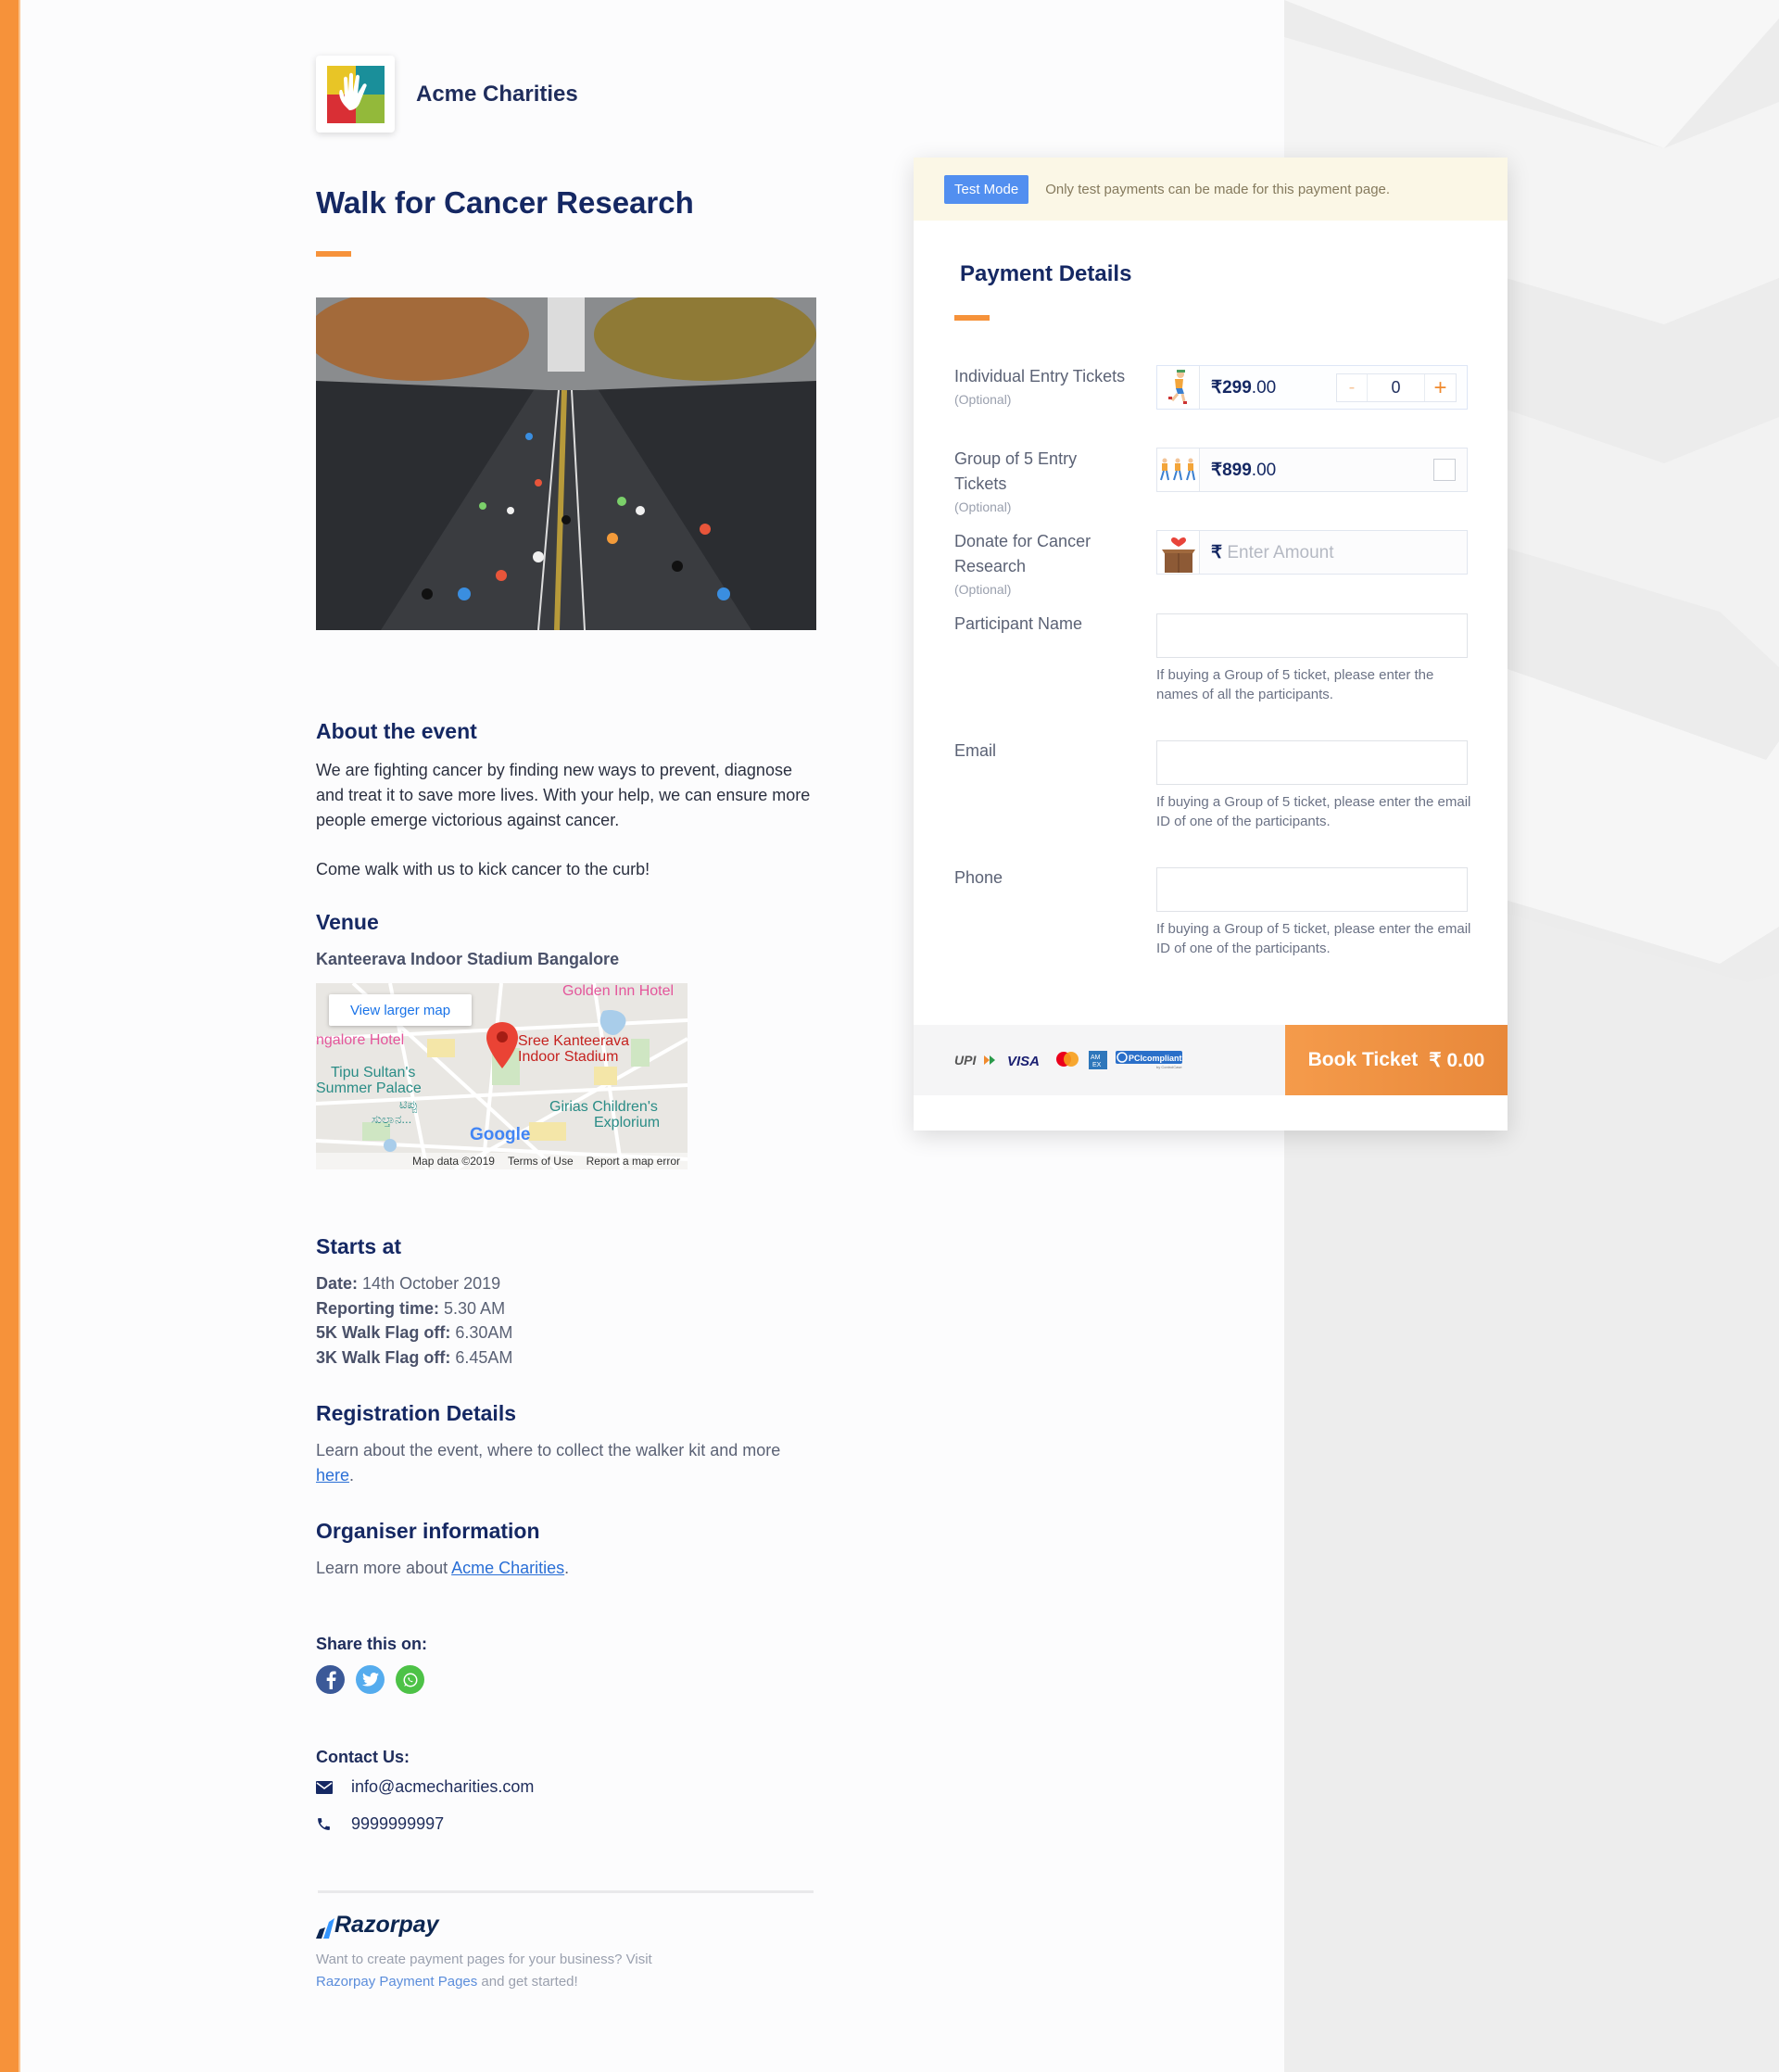 The height and width of the screenshot is (2072, 1779). Describe the element at coordinates (1272, 552) in the screenshot. I see `donation-input: ₹ Enter Amount` at that location.